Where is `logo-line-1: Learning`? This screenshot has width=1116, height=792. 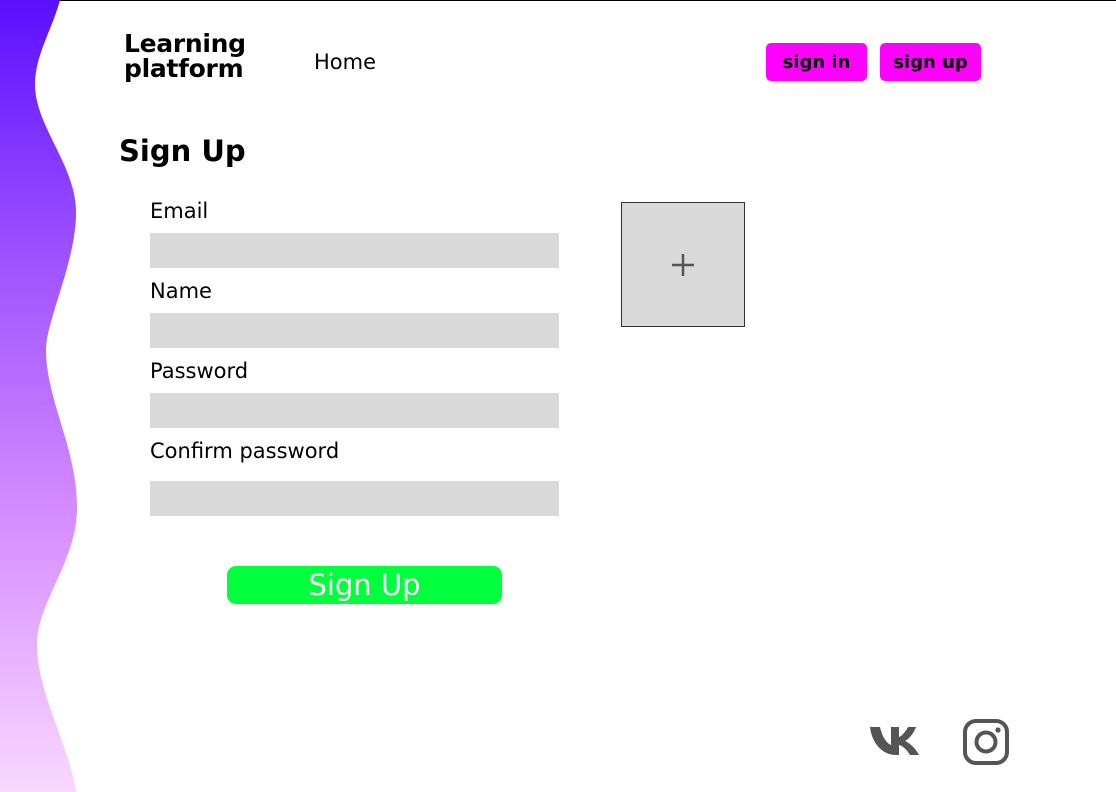
logo-line-1: Learning is located at coordinates (185, 43).